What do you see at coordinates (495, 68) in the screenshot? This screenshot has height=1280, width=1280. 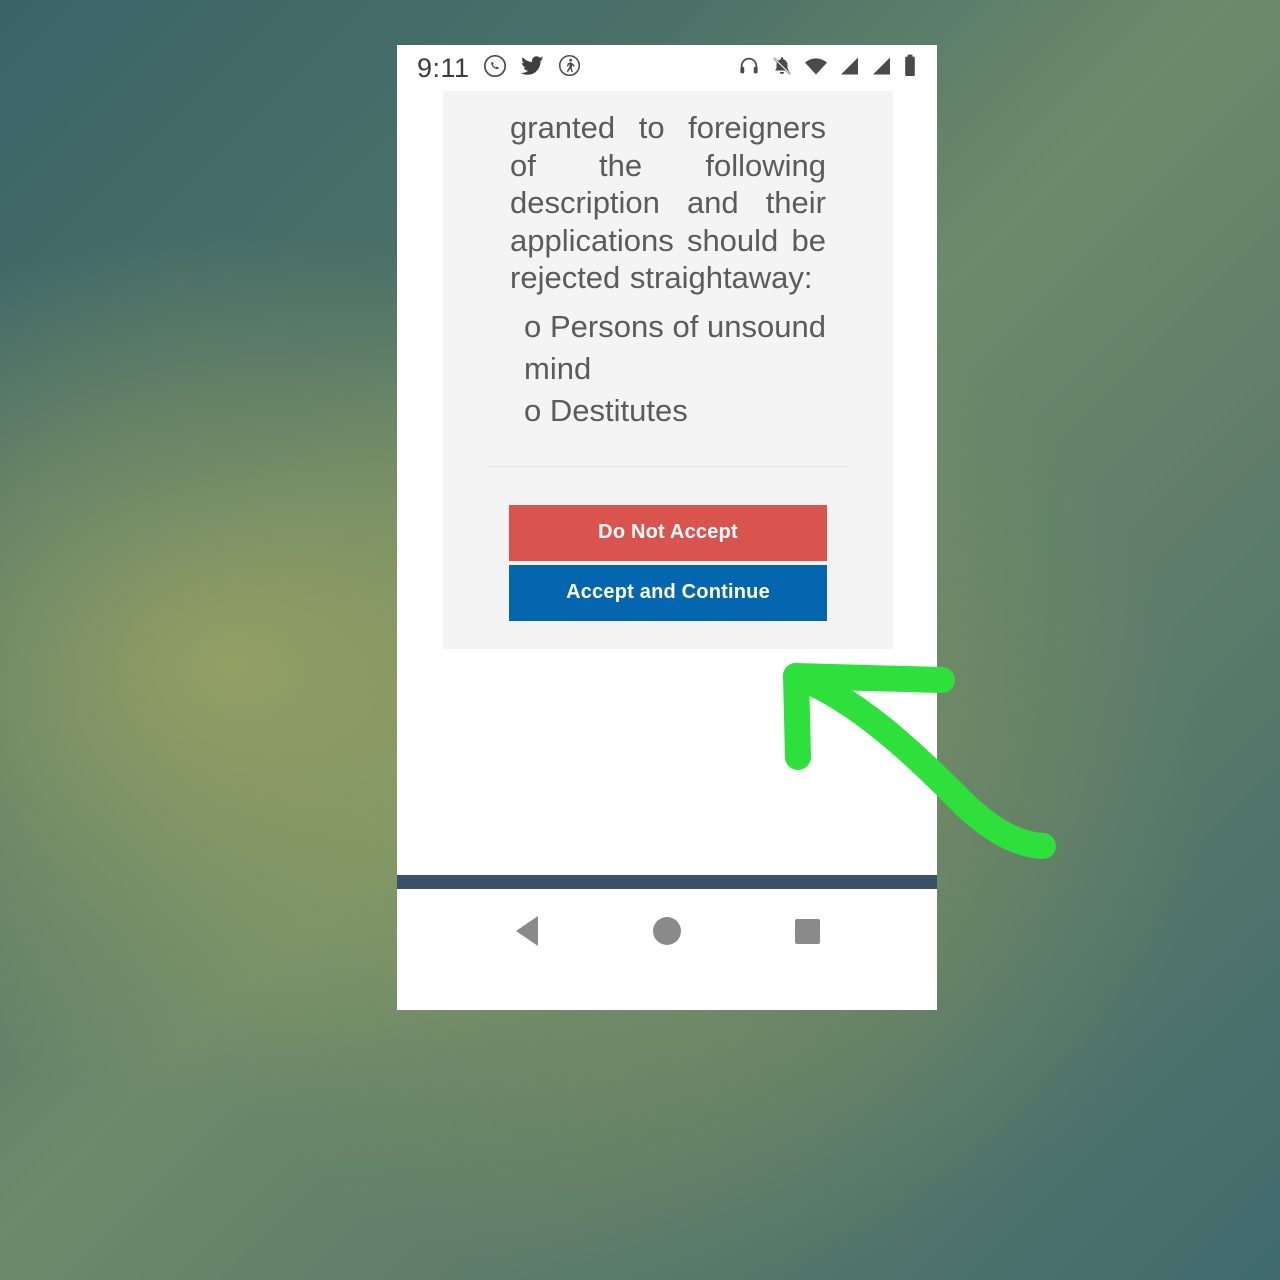 I see `whatsapp-icon` at bounding box center [495, 68].